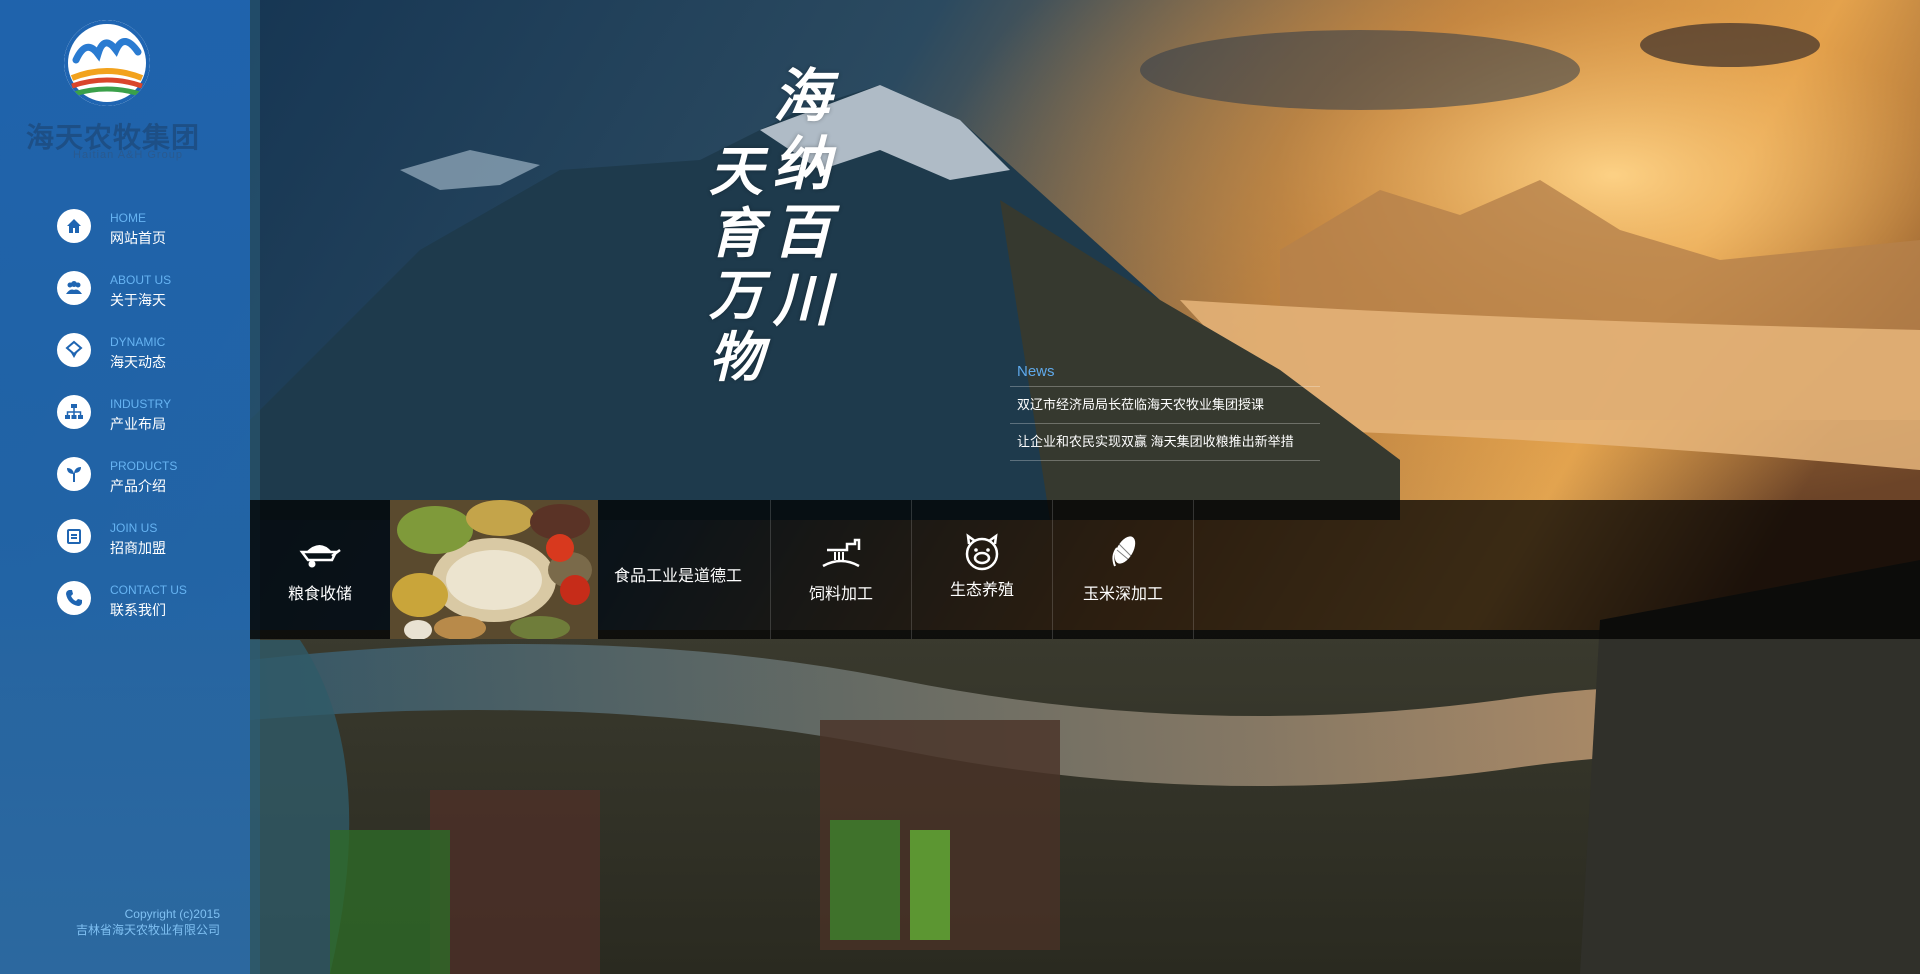 This screenshot has height=974, width=1920. I want to click on nav-label-cn: 产品介绍, so click(138, 486).